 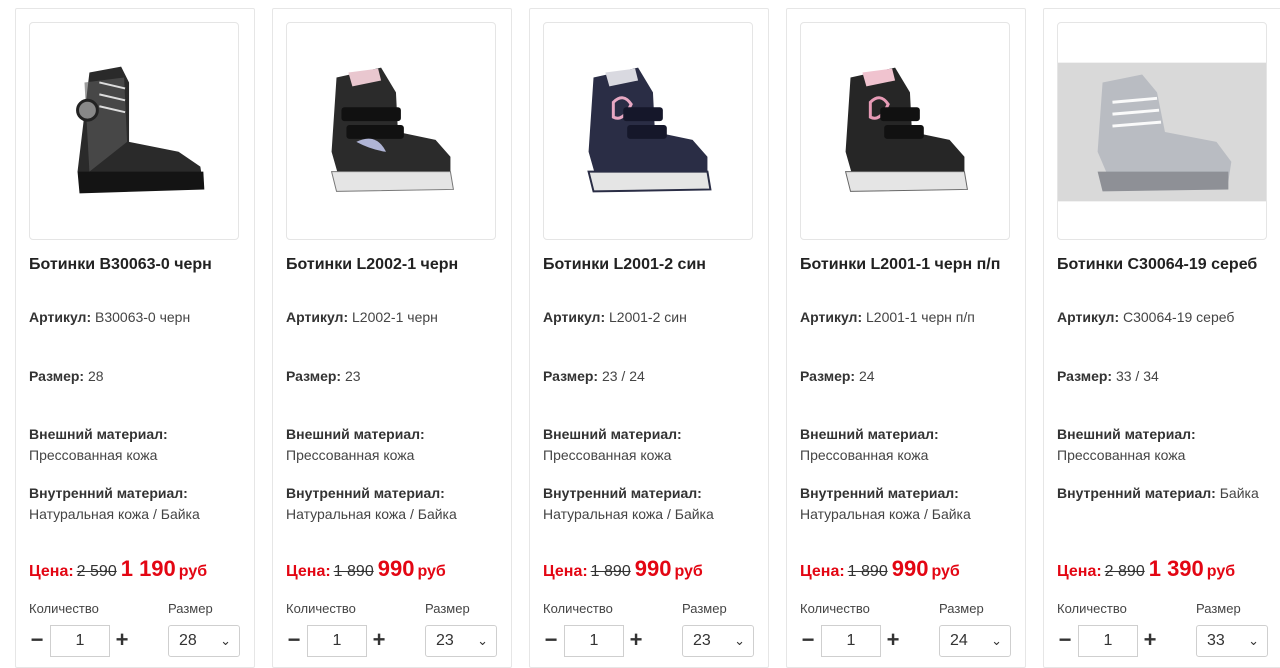 What do you see at coordinates (648, 317) in the screenshot?
I see `article-value: L2001-2 син` at bounding box center [648, 317].